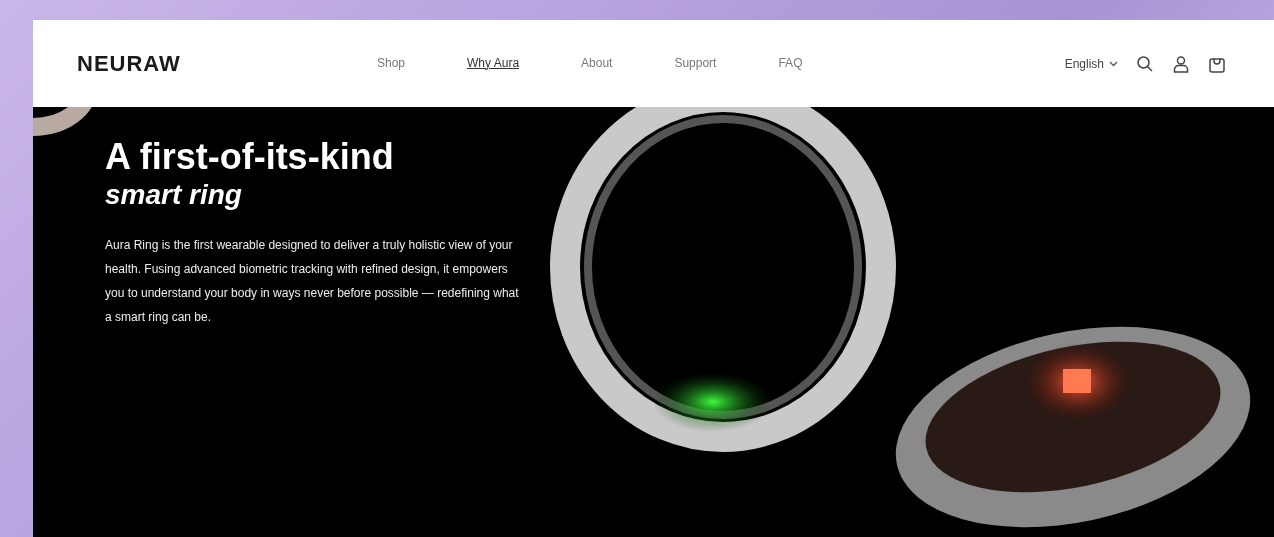 This screenshot has width=1274, height=537. I want to click on hero-title: A first-of-its-kind, so click(250, 157).